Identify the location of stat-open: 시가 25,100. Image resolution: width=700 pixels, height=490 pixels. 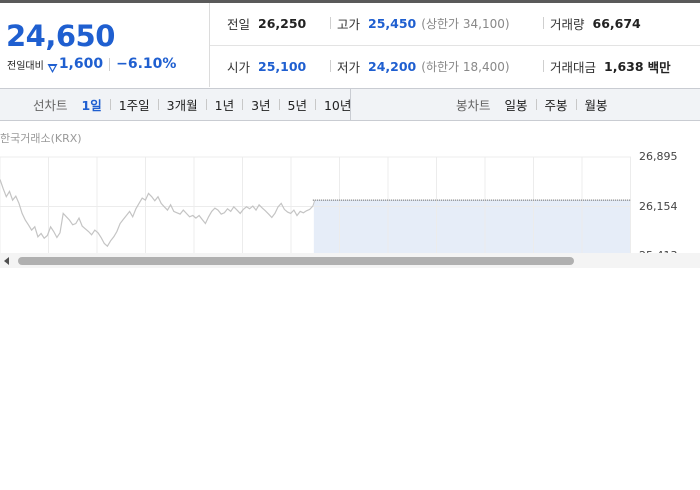
(267, 66).